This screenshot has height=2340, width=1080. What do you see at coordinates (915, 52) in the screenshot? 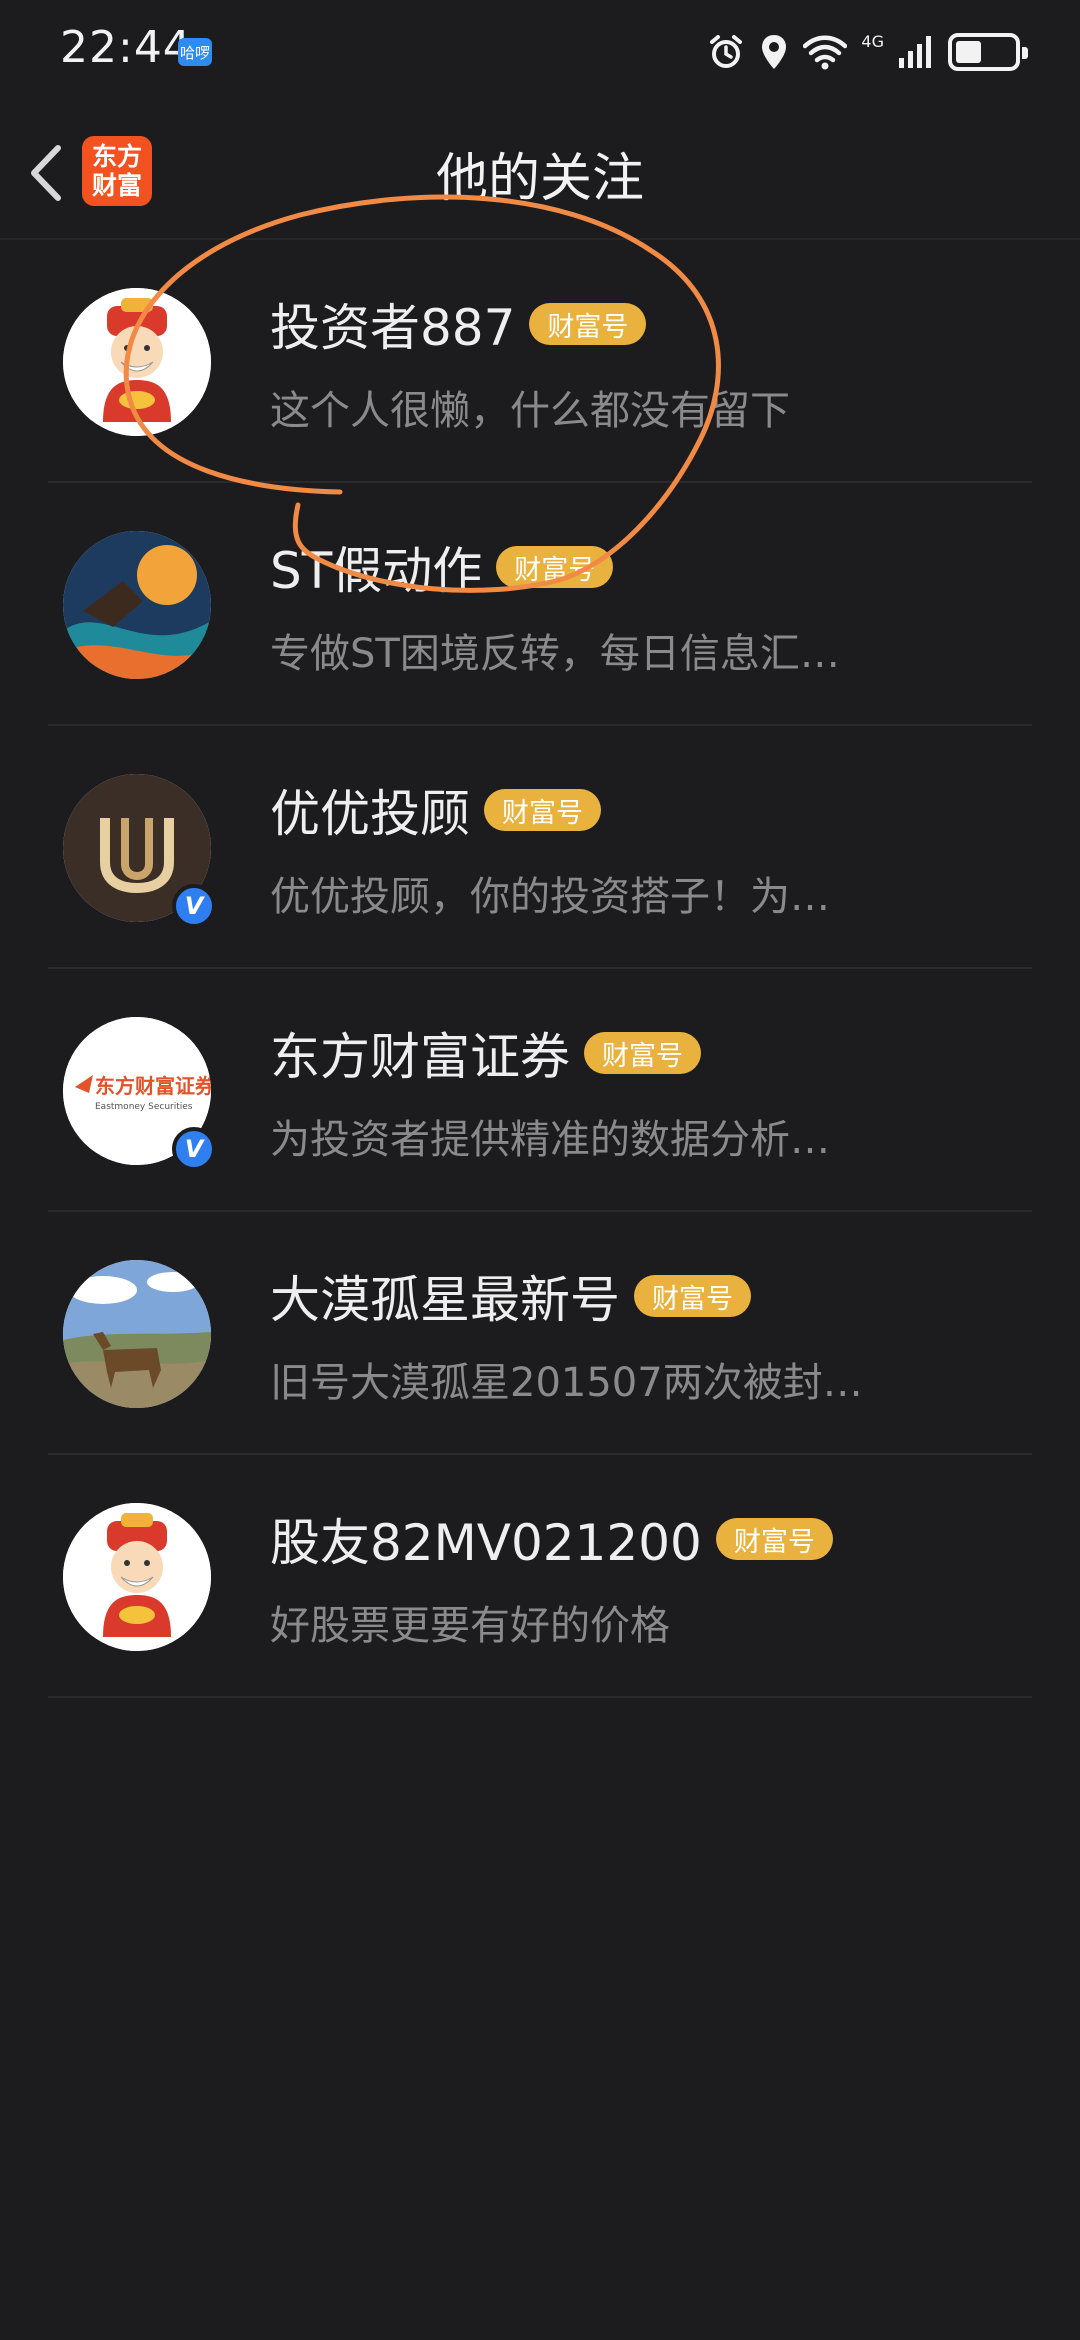
I see `signal-icon` at bounding box center [915, 52].